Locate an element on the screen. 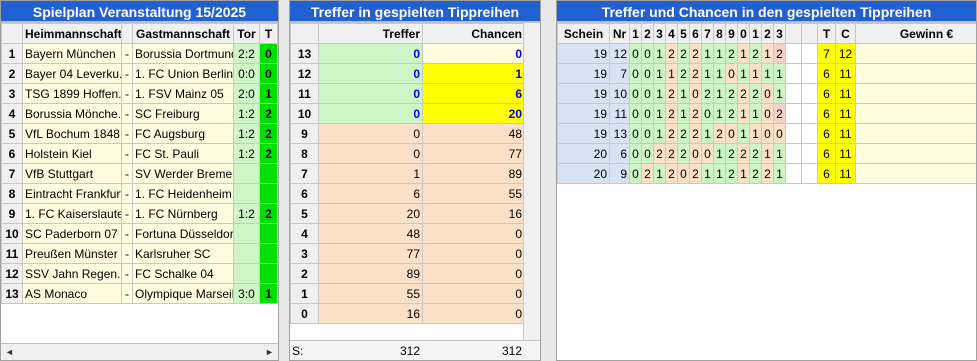  header-t: T is located at coordinates (268, 33).